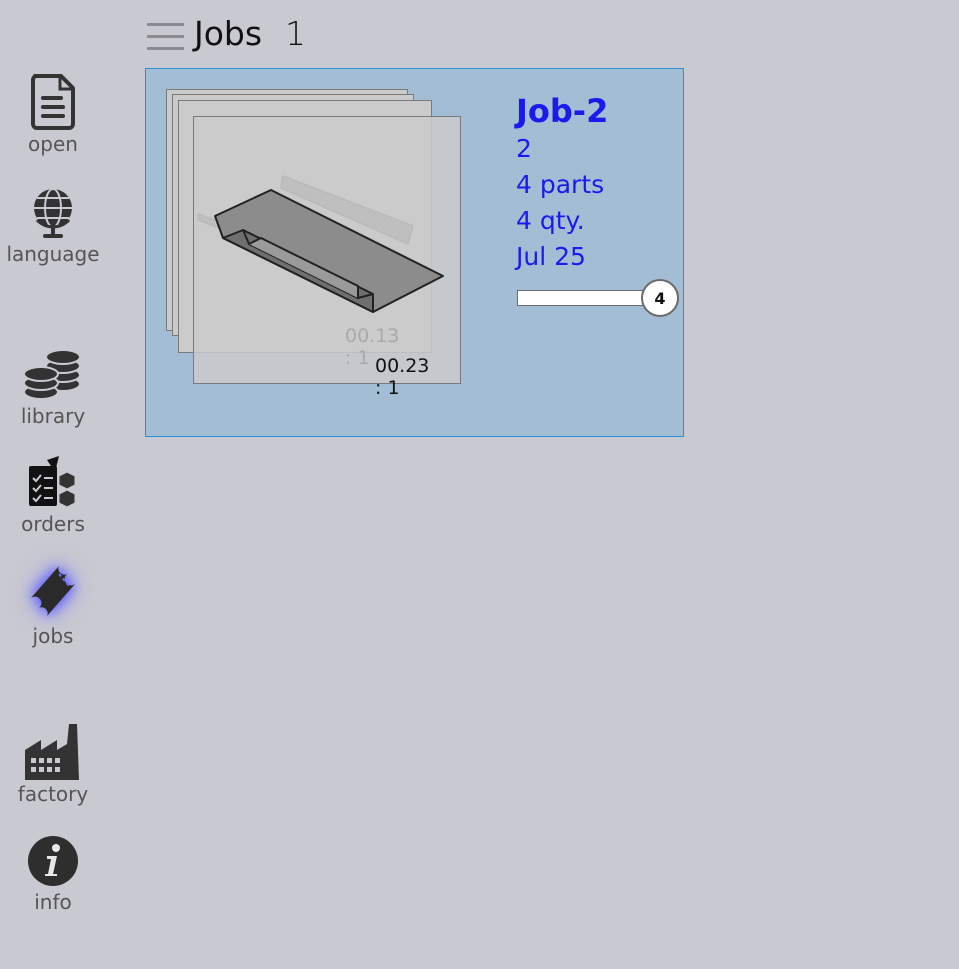 The height and width of the screenshot is (969, 959). I want to click on sheet-metal-part-image, so click(320, 243).